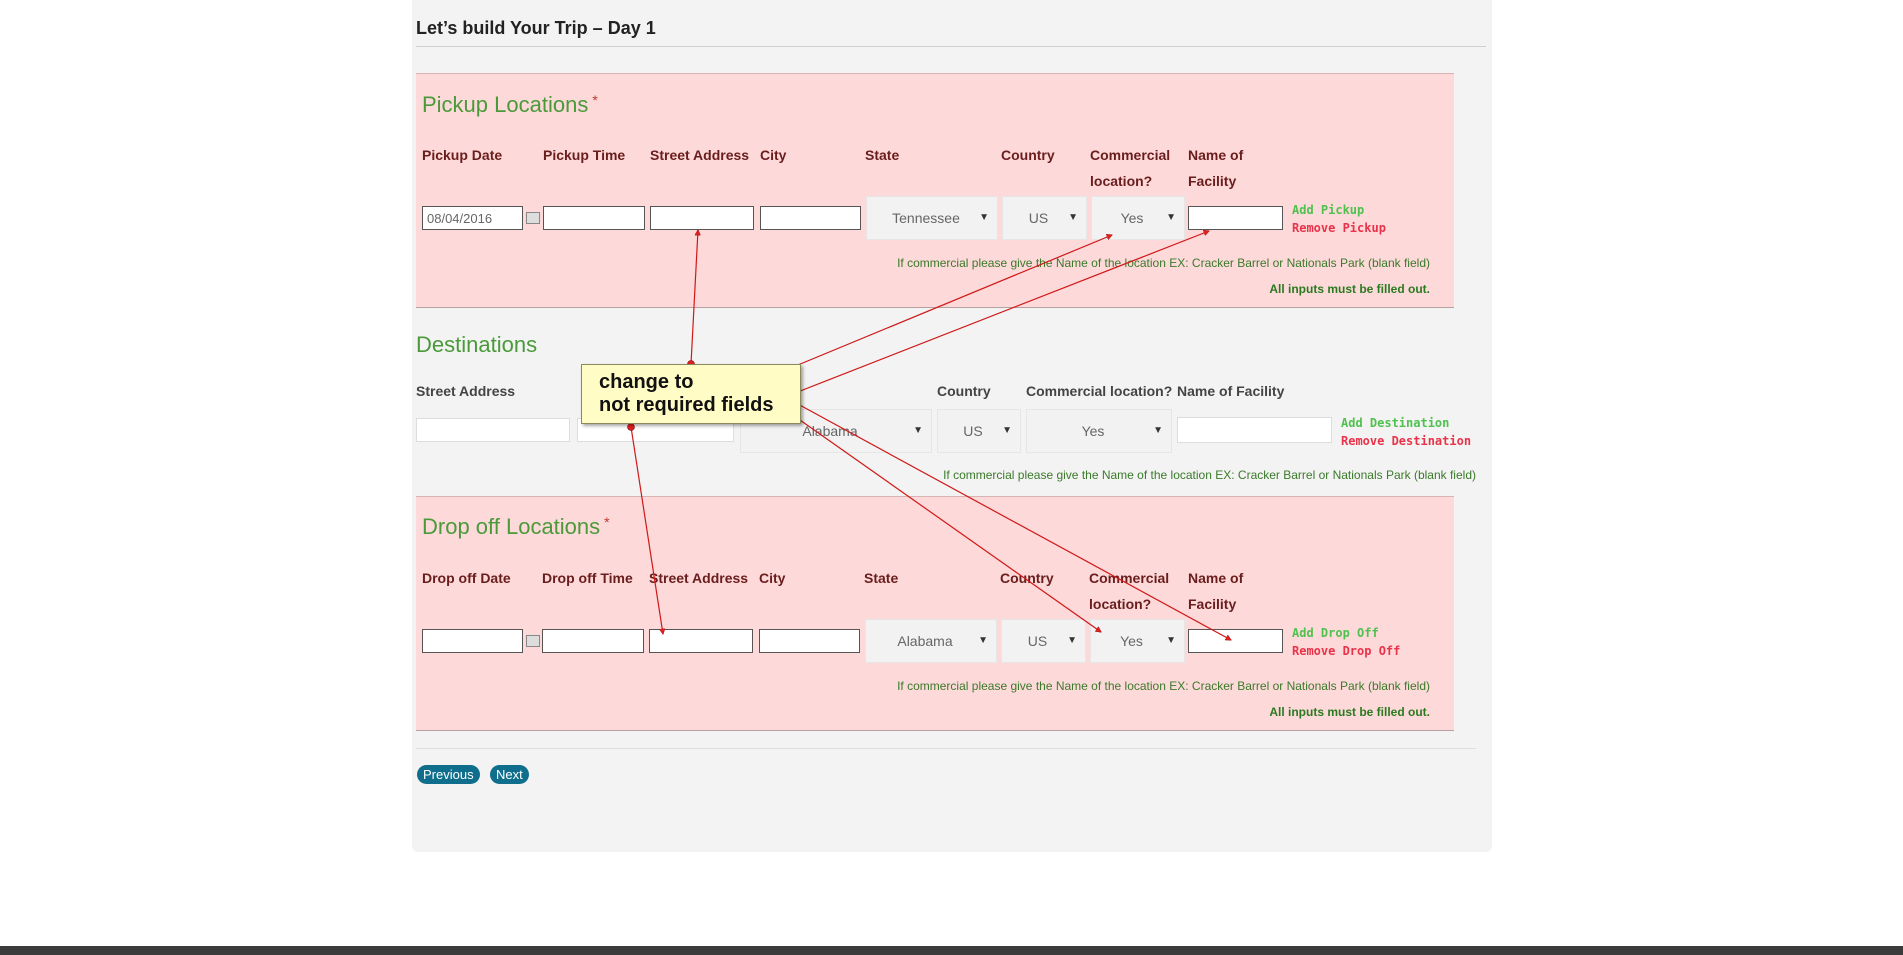  I want to click on pickup-commercial-select: Yes ▼, so click(1138, 218).